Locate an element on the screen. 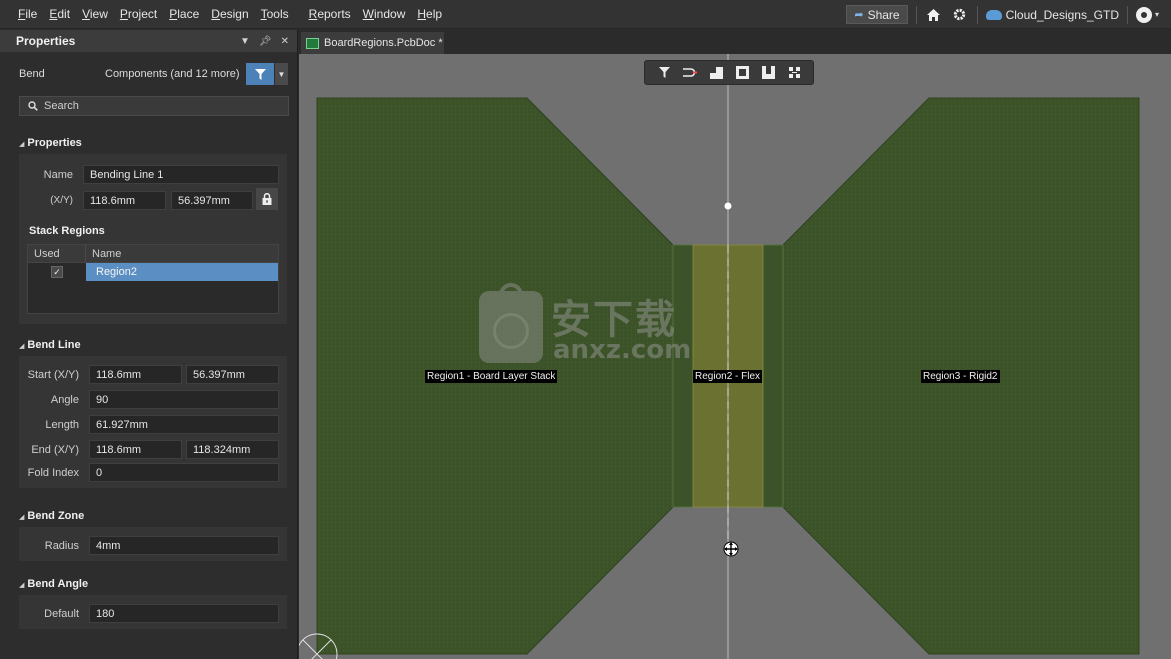 The height and width of the screenshot is (659, 1171). section-bend-angle: ◢ Bend Angle is located at coordinates (53, 584).